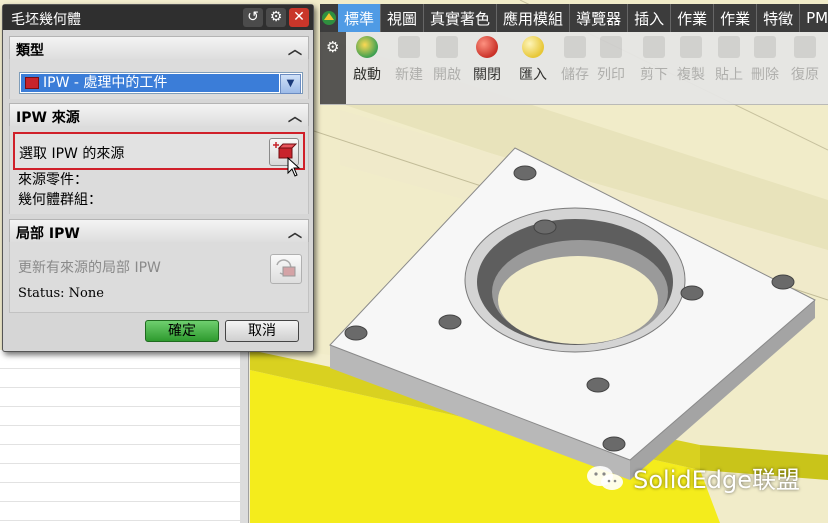 This screenshot has width=828, height=523. What do you see at coordinates (53, 180) in the screenshot?
I see `source-part-label: 來源零件：` at bounding box center [53, 180].